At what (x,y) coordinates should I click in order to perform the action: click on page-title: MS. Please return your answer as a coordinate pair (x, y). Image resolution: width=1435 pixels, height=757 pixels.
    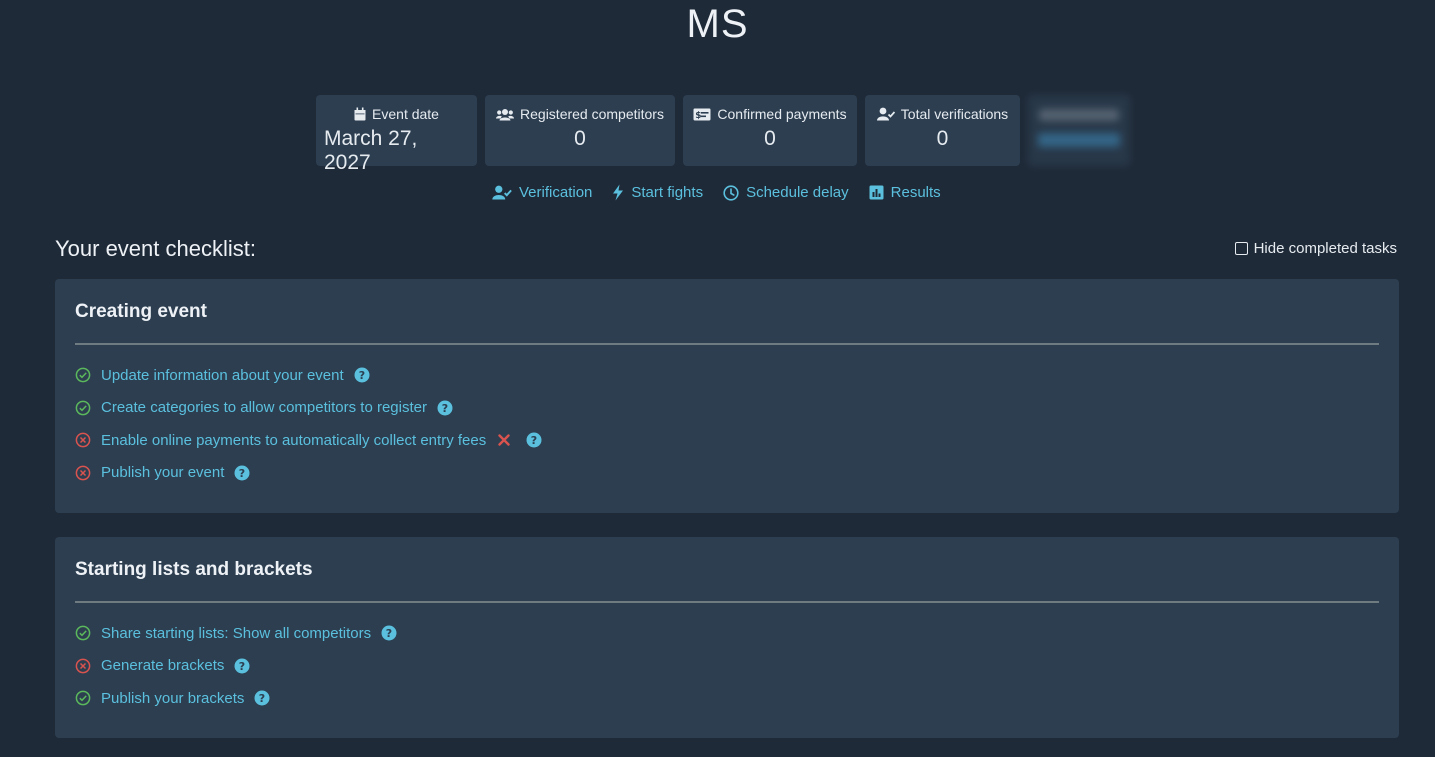
    Looking at the image, I should click on (717, 24).